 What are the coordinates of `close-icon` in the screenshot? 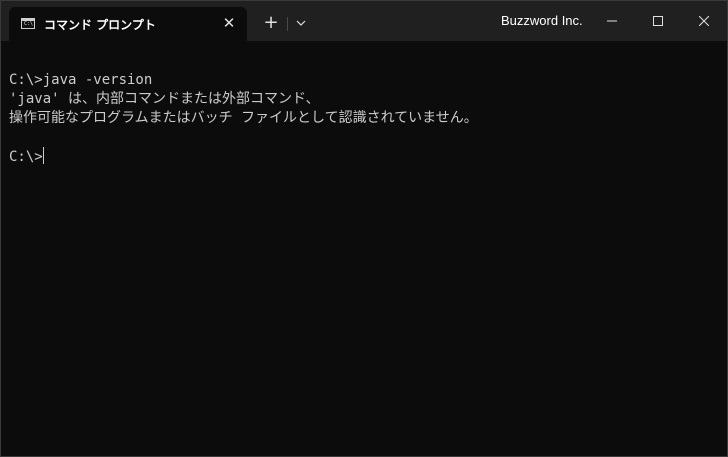 It's located at (704, 21).